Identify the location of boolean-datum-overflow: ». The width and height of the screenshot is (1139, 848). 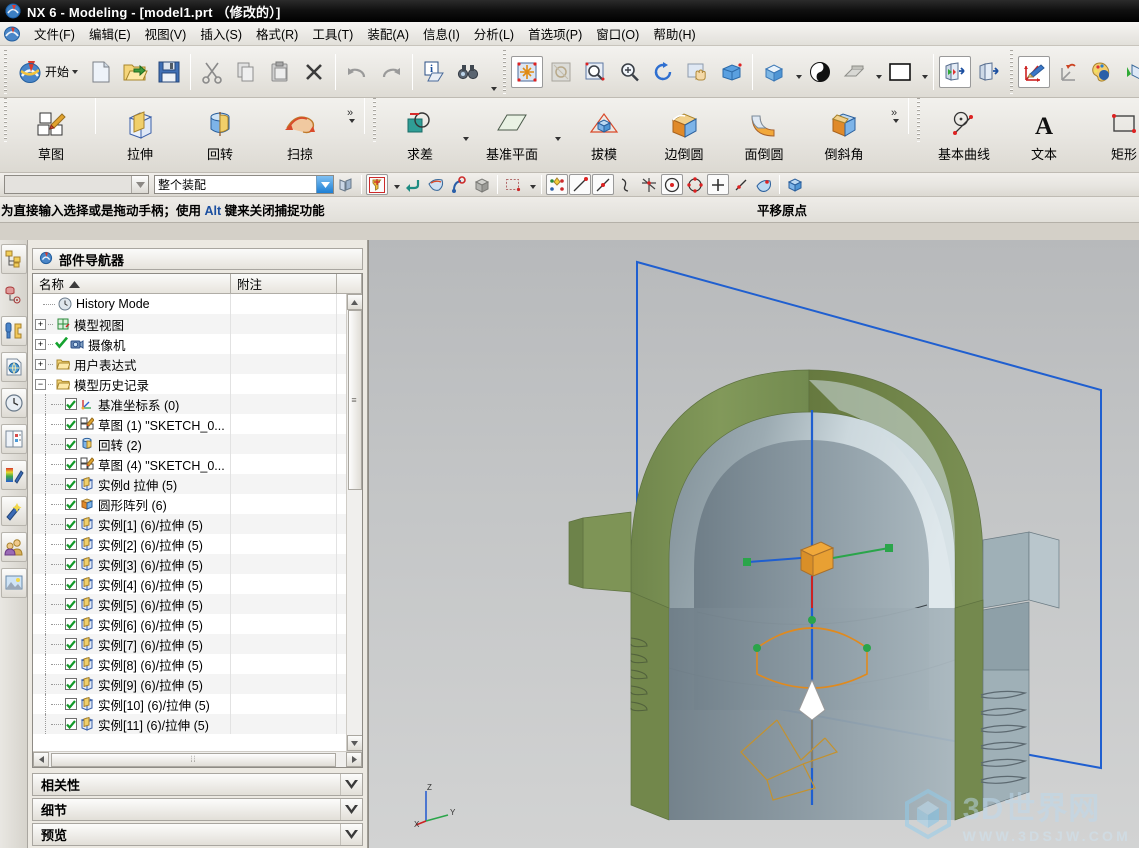
(894, 116).